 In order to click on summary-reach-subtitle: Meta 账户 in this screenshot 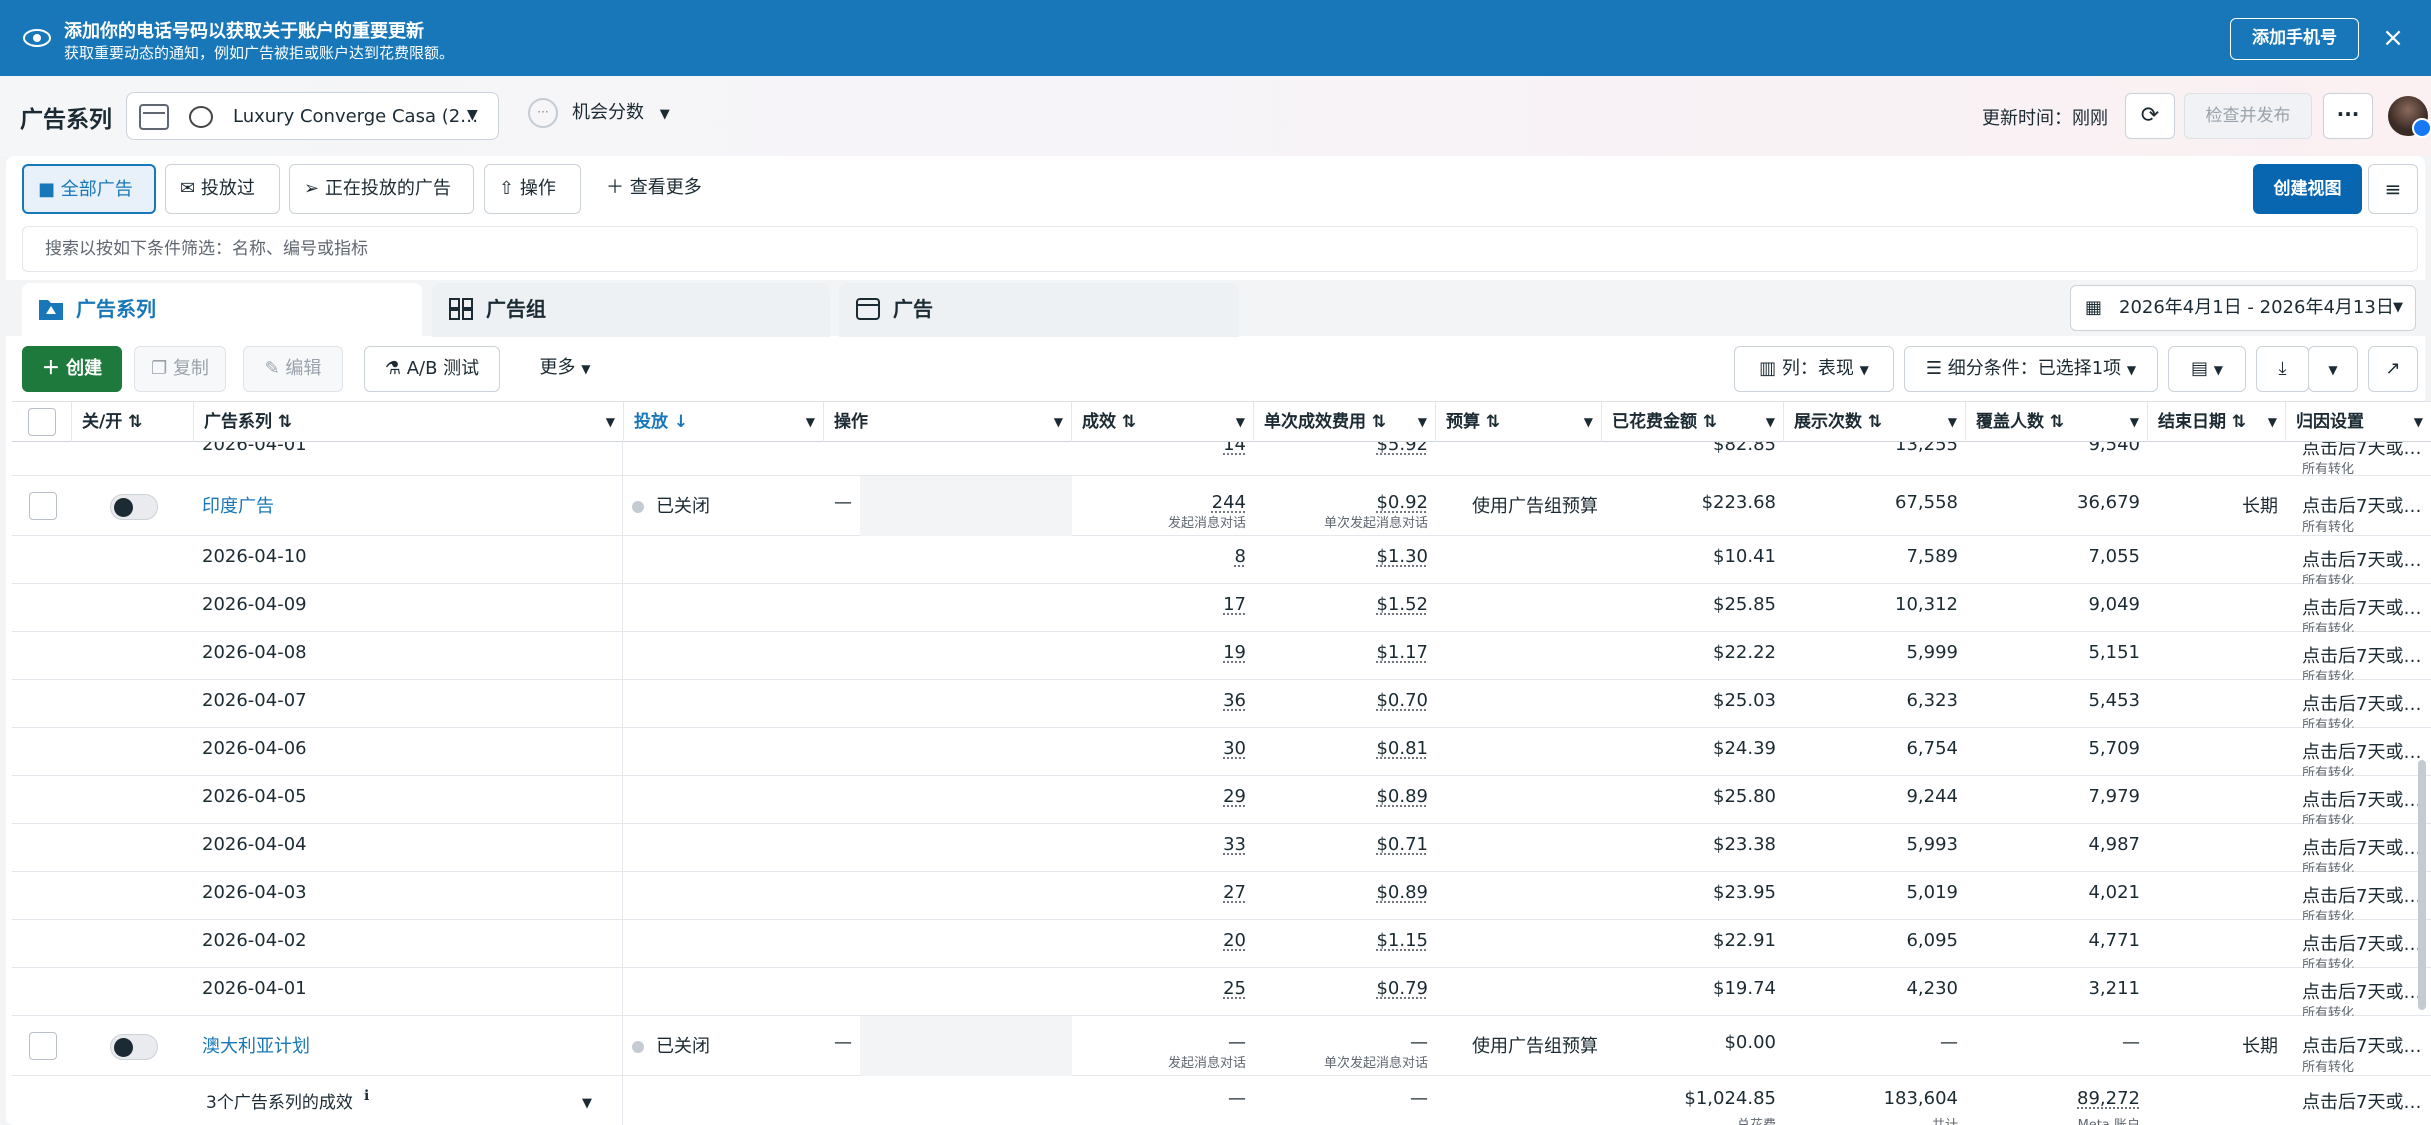, I will do `click(2053, 1119)`.